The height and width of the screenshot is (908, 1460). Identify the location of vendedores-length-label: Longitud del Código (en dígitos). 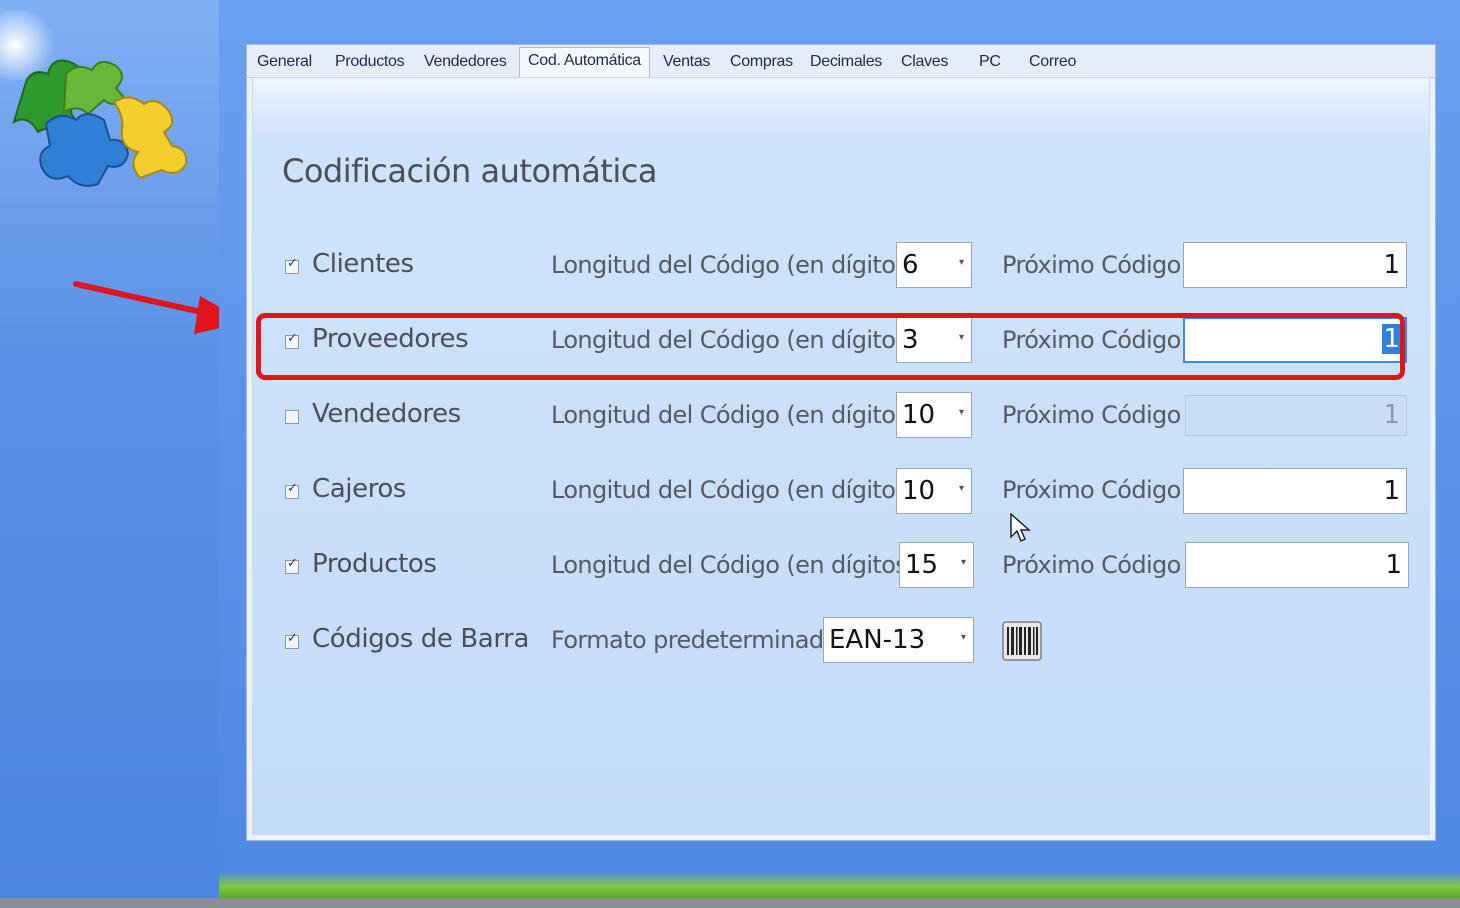
(734, 415).